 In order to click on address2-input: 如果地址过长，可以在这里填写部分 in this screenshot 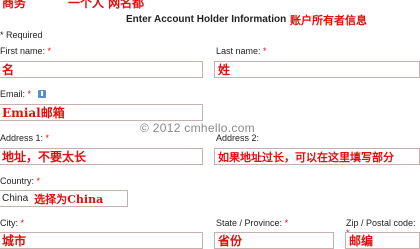, I will do `click(317, 156)`.